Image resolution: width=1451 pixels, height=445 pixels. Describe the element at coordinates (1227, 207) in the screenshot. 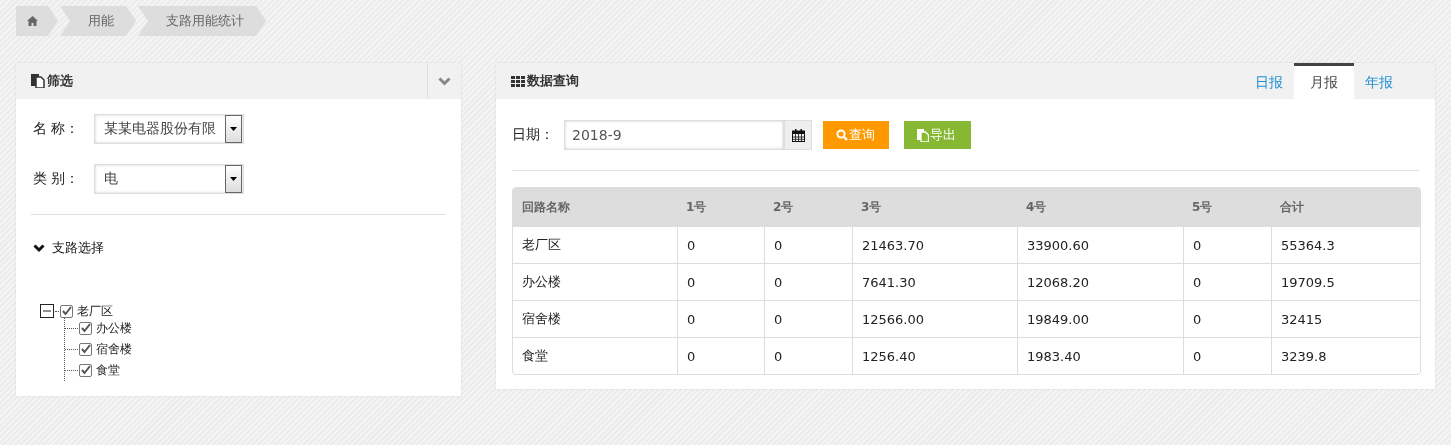

I see `column-header: 5号` at that location.